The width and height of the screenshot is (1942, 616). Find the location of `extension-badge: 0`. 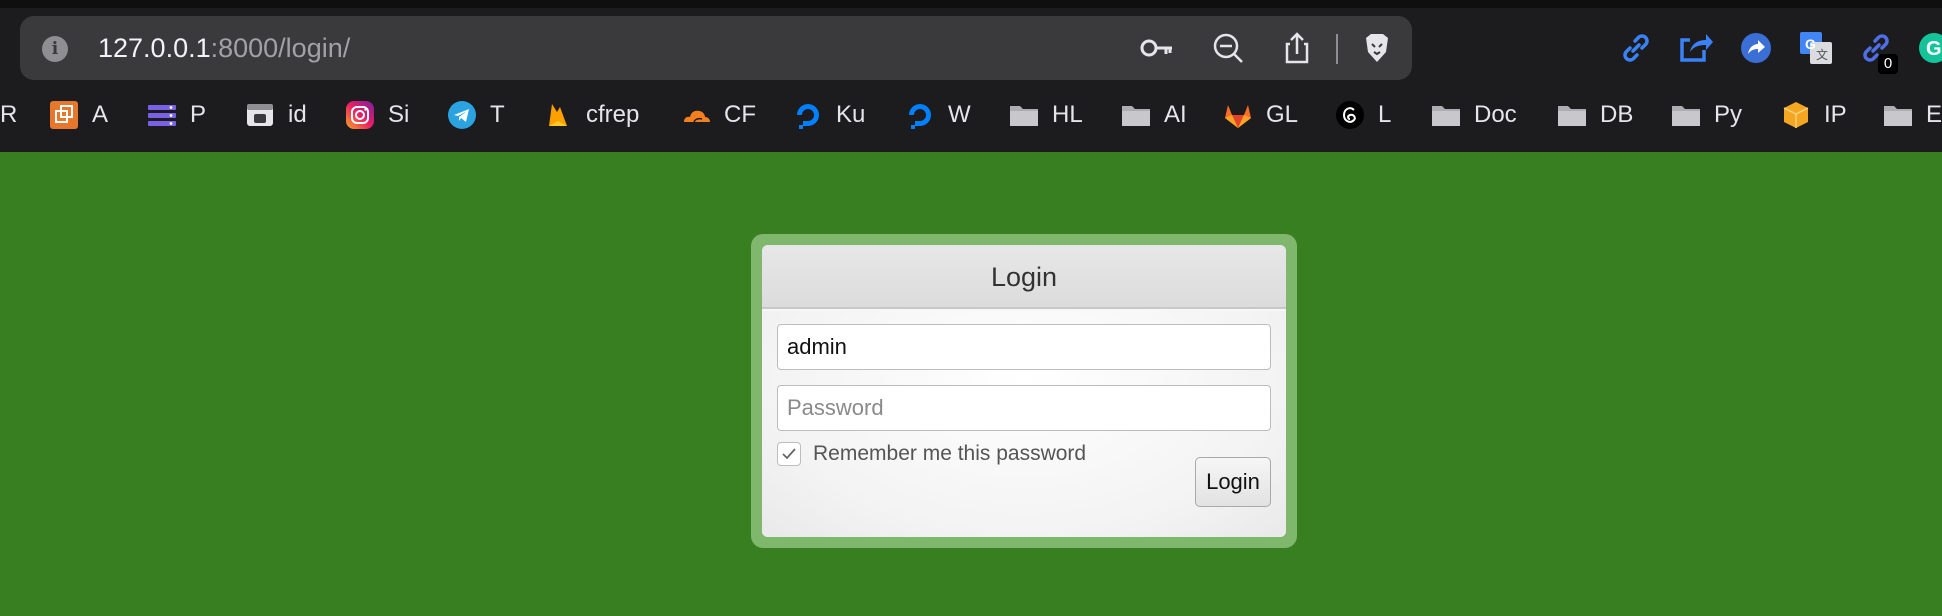

extension-badge: 0 is located at coordinates (1888, 64).